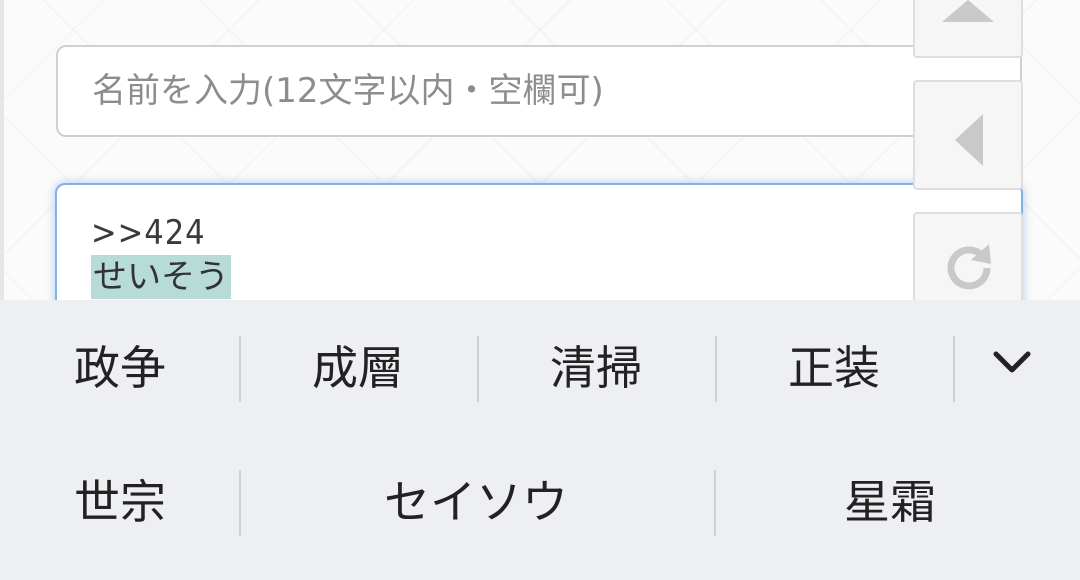 The width and height of the screenshot is (1080, 580). Describe the element at coordinates (539, 91) in the screenshot. I see `name-input` at that location.